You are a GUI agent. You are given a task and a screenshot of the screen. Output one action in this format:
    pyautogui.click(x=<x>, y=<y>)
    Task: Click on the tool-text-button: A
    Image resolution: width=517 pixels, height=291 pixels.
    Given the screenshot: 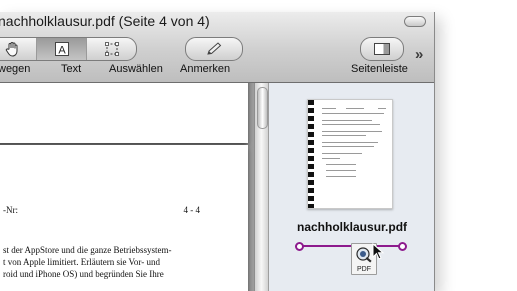 What is the action you would take?
    pyautogui.click(x=62, y=49)
    